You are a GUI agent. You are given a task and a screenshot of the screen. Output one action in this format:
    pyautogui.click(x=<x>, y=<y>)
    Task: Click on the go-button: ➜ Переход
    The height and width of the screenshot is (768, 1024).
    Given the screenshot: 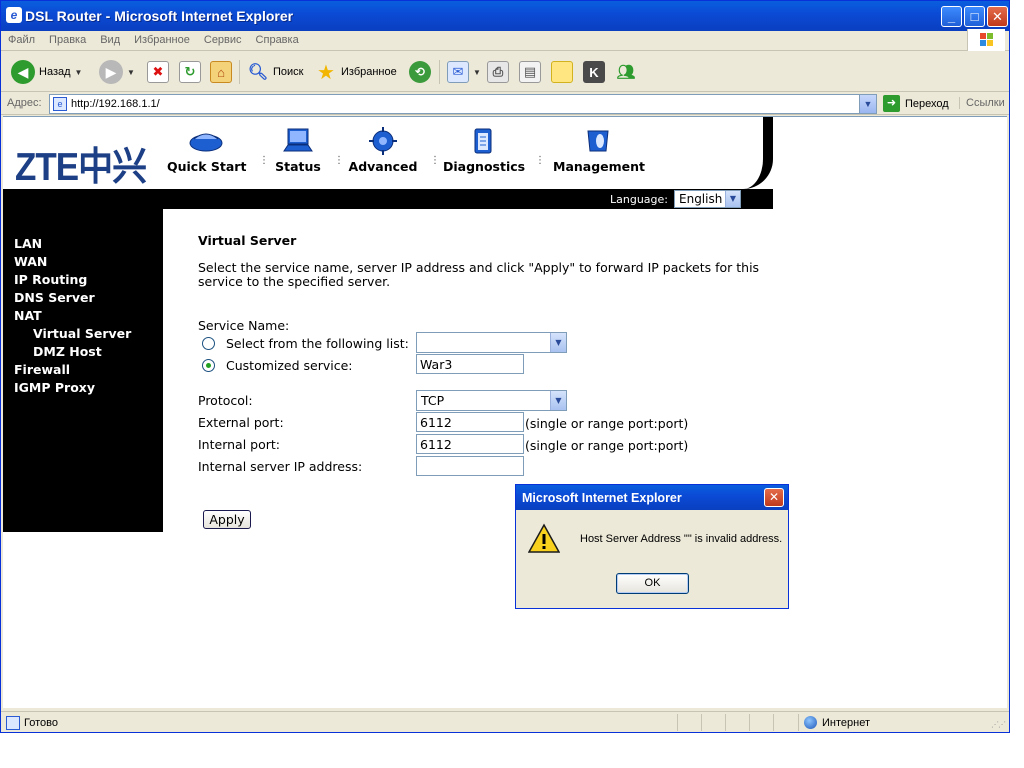 What is the action you would take?
    pyautogui.click(x=916, y=103)
    